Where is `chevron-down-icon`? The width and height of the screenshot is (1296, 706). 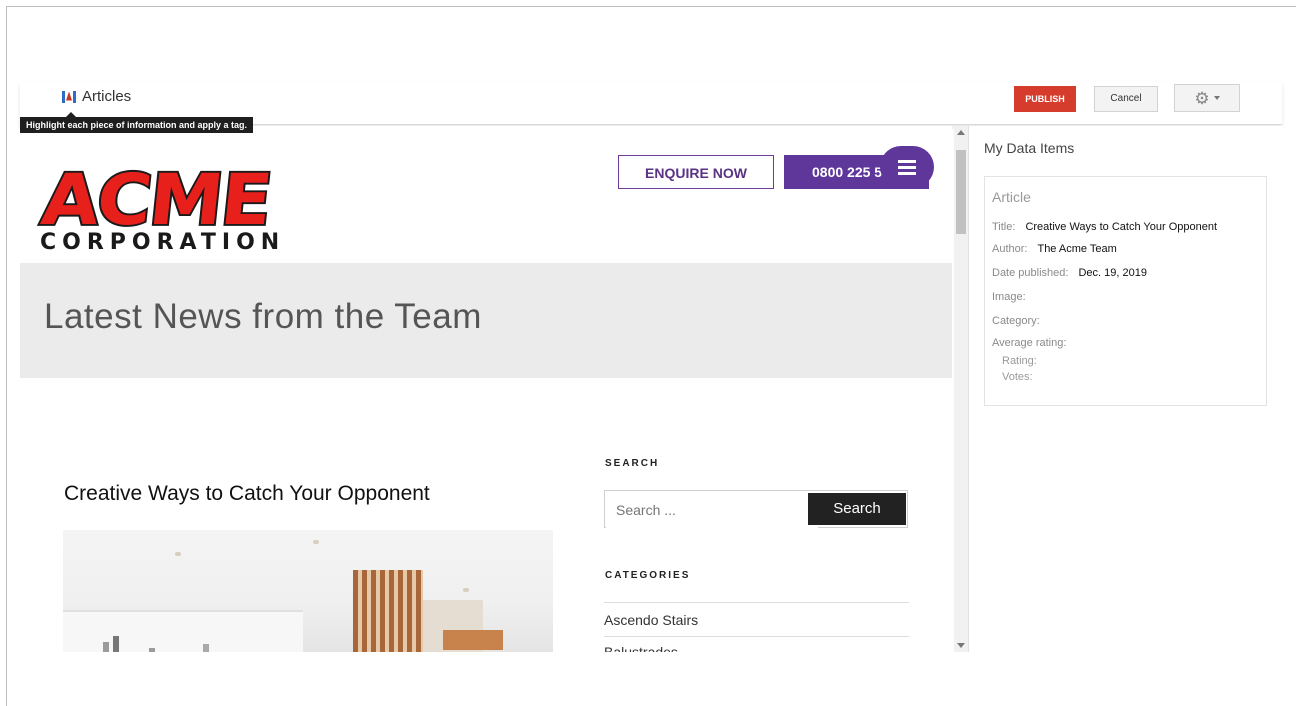 chevron-down-icon is located at coordinates (1216, 98).